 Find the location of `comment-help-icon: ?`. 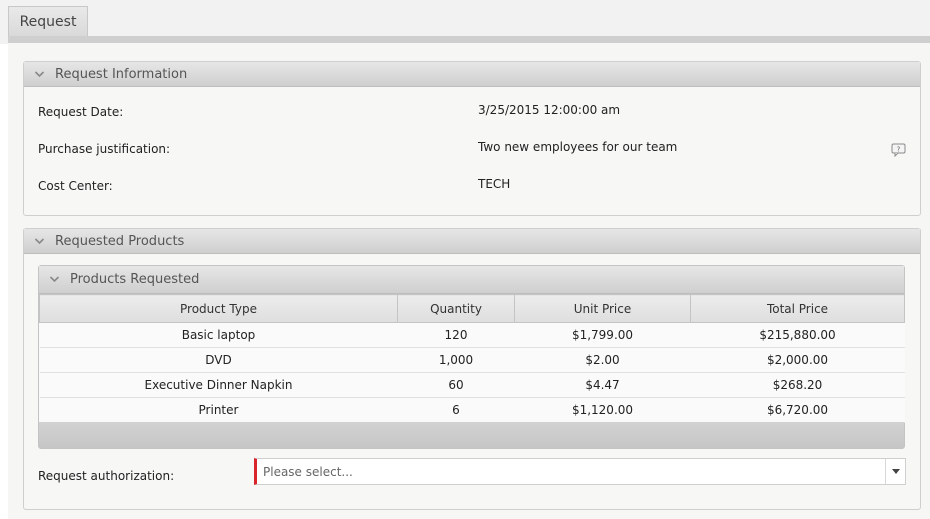

comment-help-icon: ? is located at coordinates (898, 150).